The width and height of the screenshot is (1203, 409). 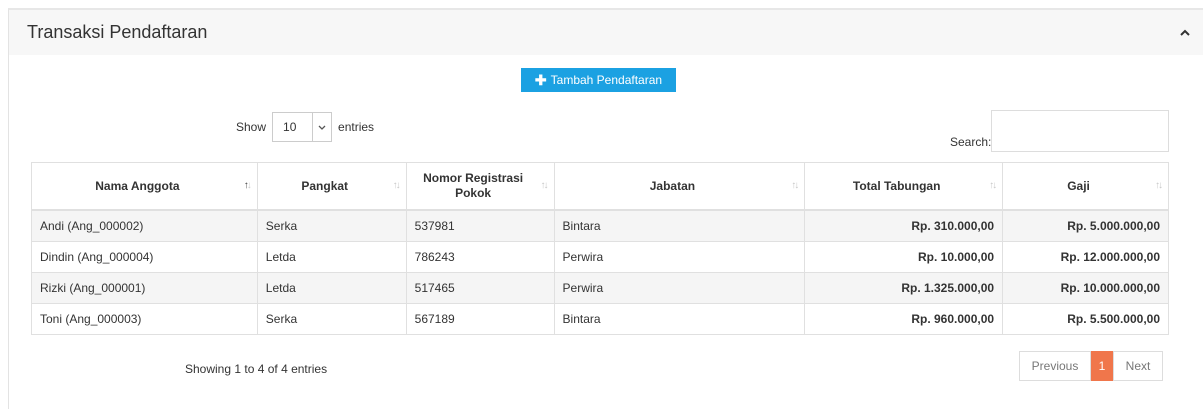 I want to click on column-header-total-savings: Total Tabungan ↑↓, so click(x=904, y=186).